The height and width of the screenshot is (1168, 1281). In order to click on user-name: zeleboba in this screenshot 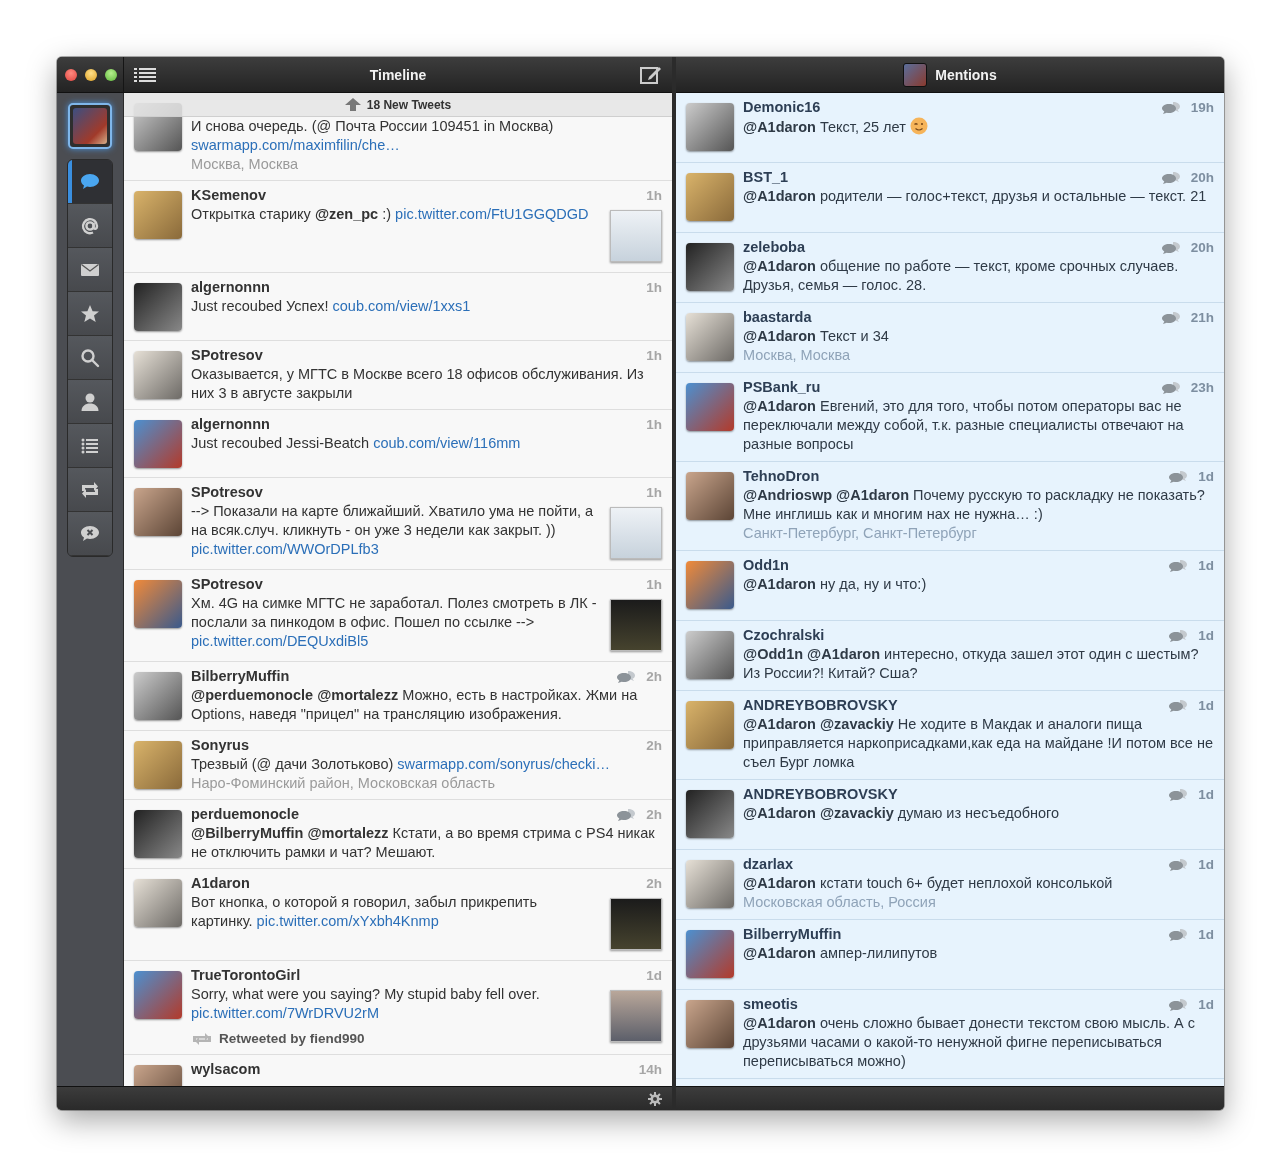, I will do `click(774, 247)`.